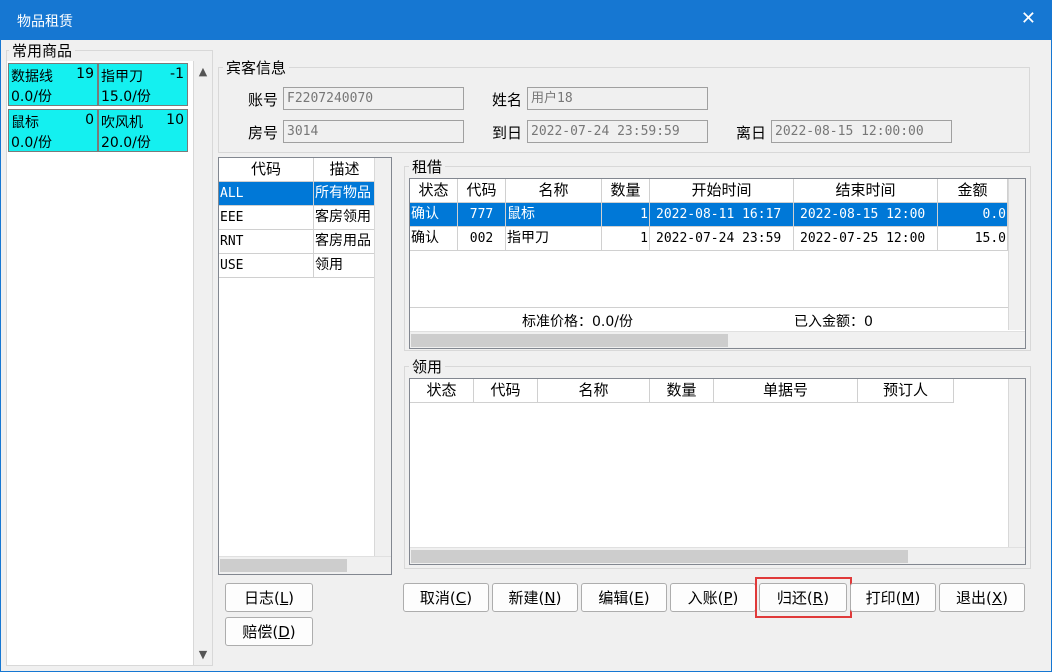 The height and width of the screenshot is (672, 1052). I want to click on new-button: 新建(N), so click(535, 597).